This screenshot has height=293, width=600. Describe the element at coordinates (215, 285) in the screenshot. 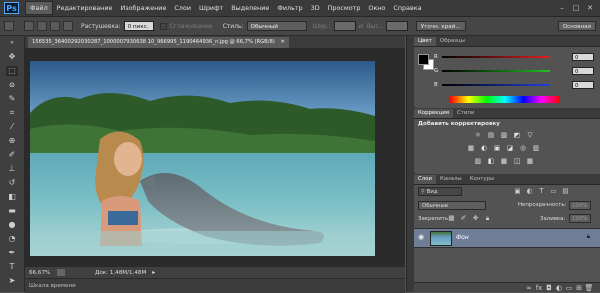

I see `timeline-bar: Шкала времени` at that location.